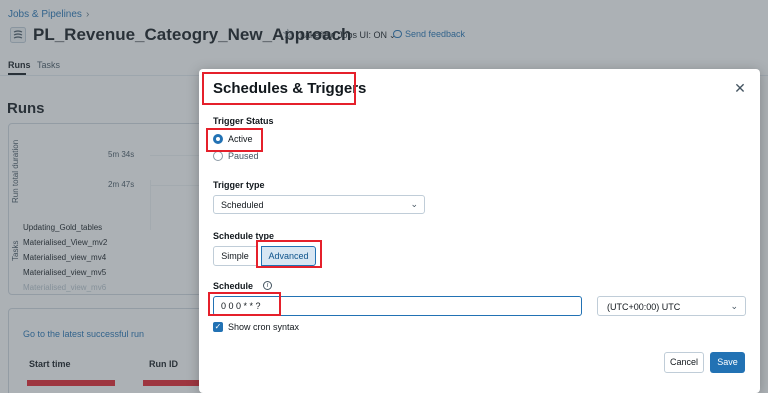 This screenshot has height=393, width=768. Describe the element at coordinates (267, 285) in the screenshot. I see `info-icon: i` at that location.